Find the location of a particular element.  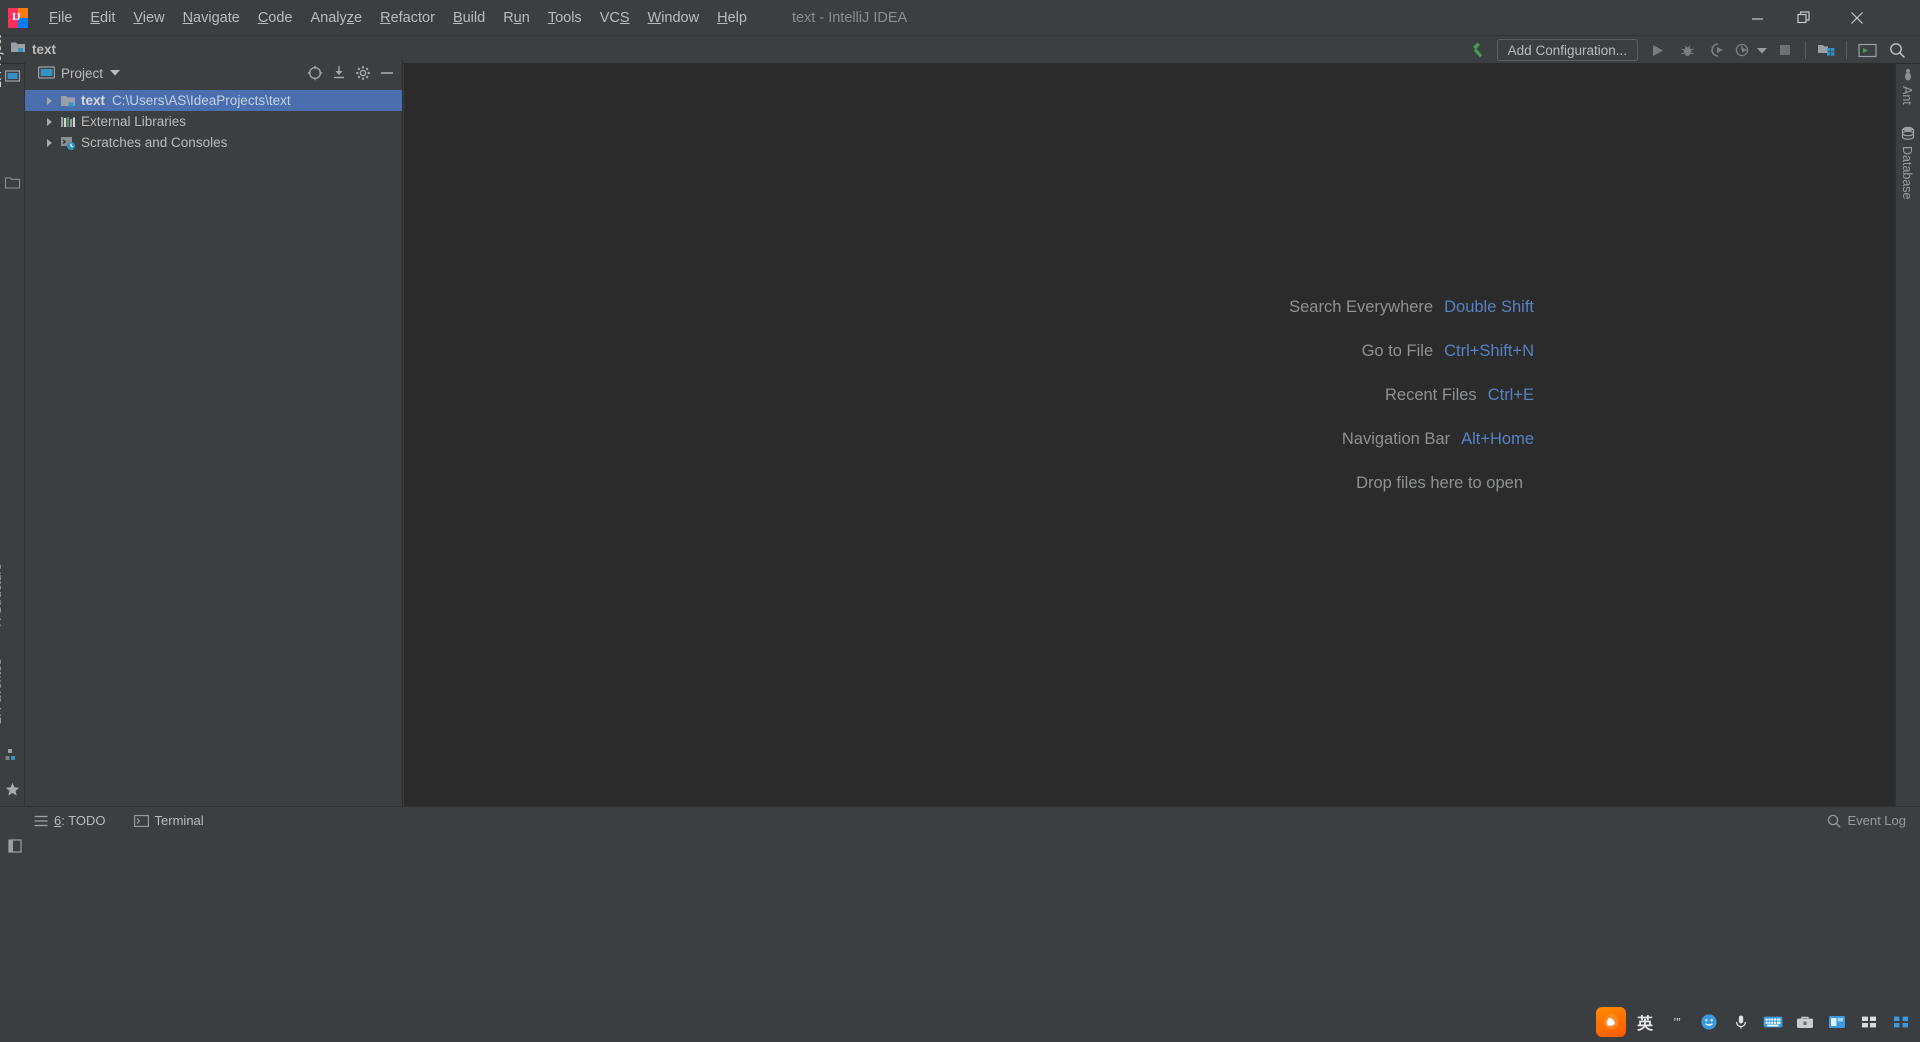

menu-item-view: View is located at coordinates (148, 18).